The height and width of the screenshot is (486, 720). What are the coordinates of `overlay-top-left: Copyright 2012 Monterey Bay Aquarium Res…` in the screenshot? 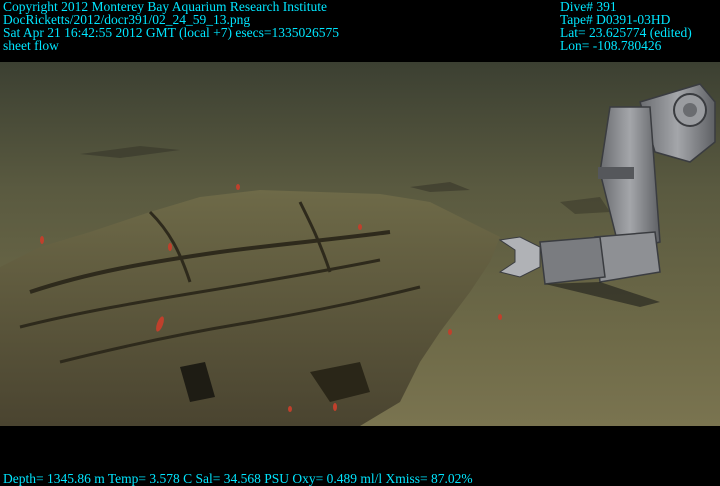 It's located at (171, 26).